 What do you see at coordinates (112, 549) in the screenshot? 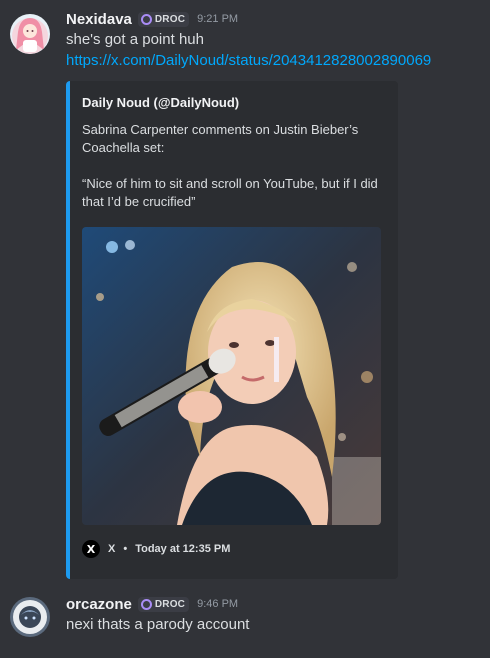
I see `embed-footer-source: X` at bounding box center [112, 549].